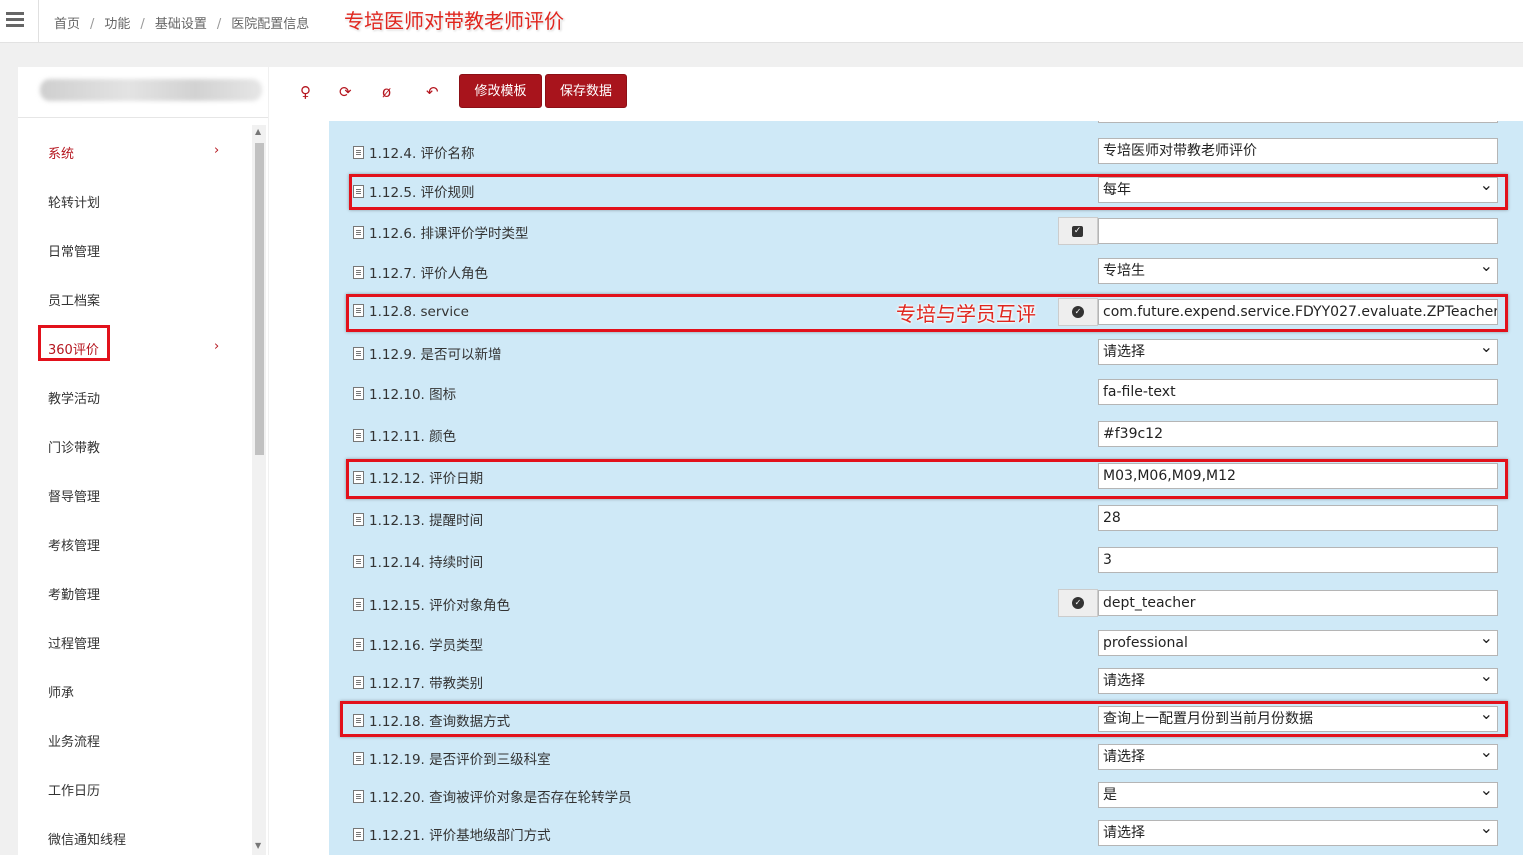 The width and height of the screenshot is (1523, 855). I want to click on field-label-text: 1.12.14. 持续时间, so click(426, 563).